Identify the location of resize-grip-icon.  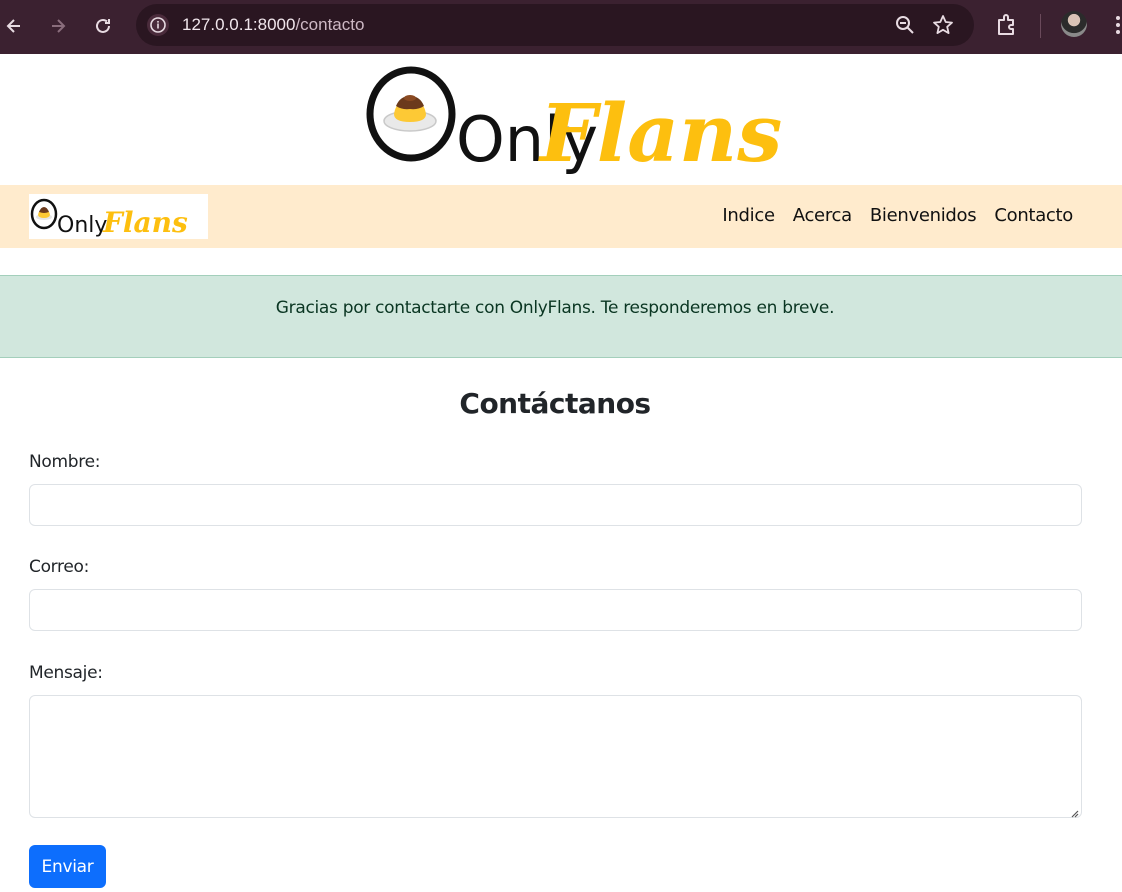
(1074, 811).